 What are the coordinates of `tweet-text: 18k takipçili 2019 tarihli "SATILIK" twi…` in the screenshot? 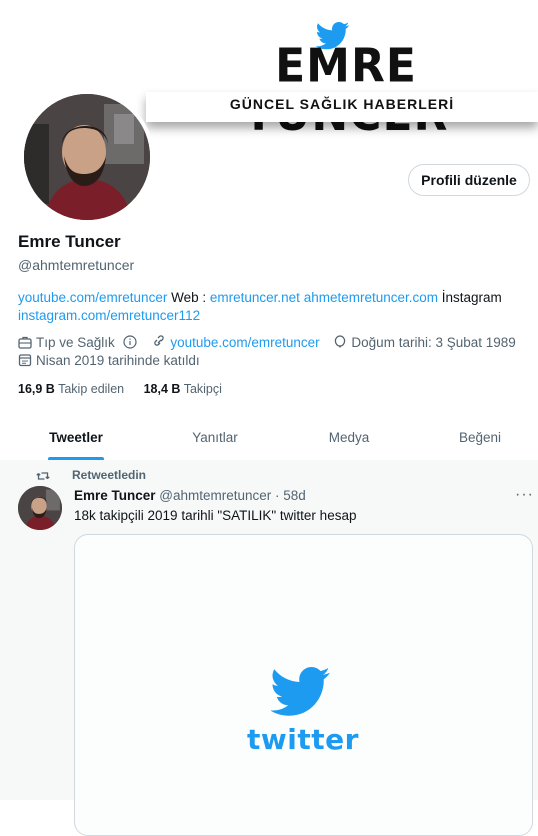 It's located at (215, 515).